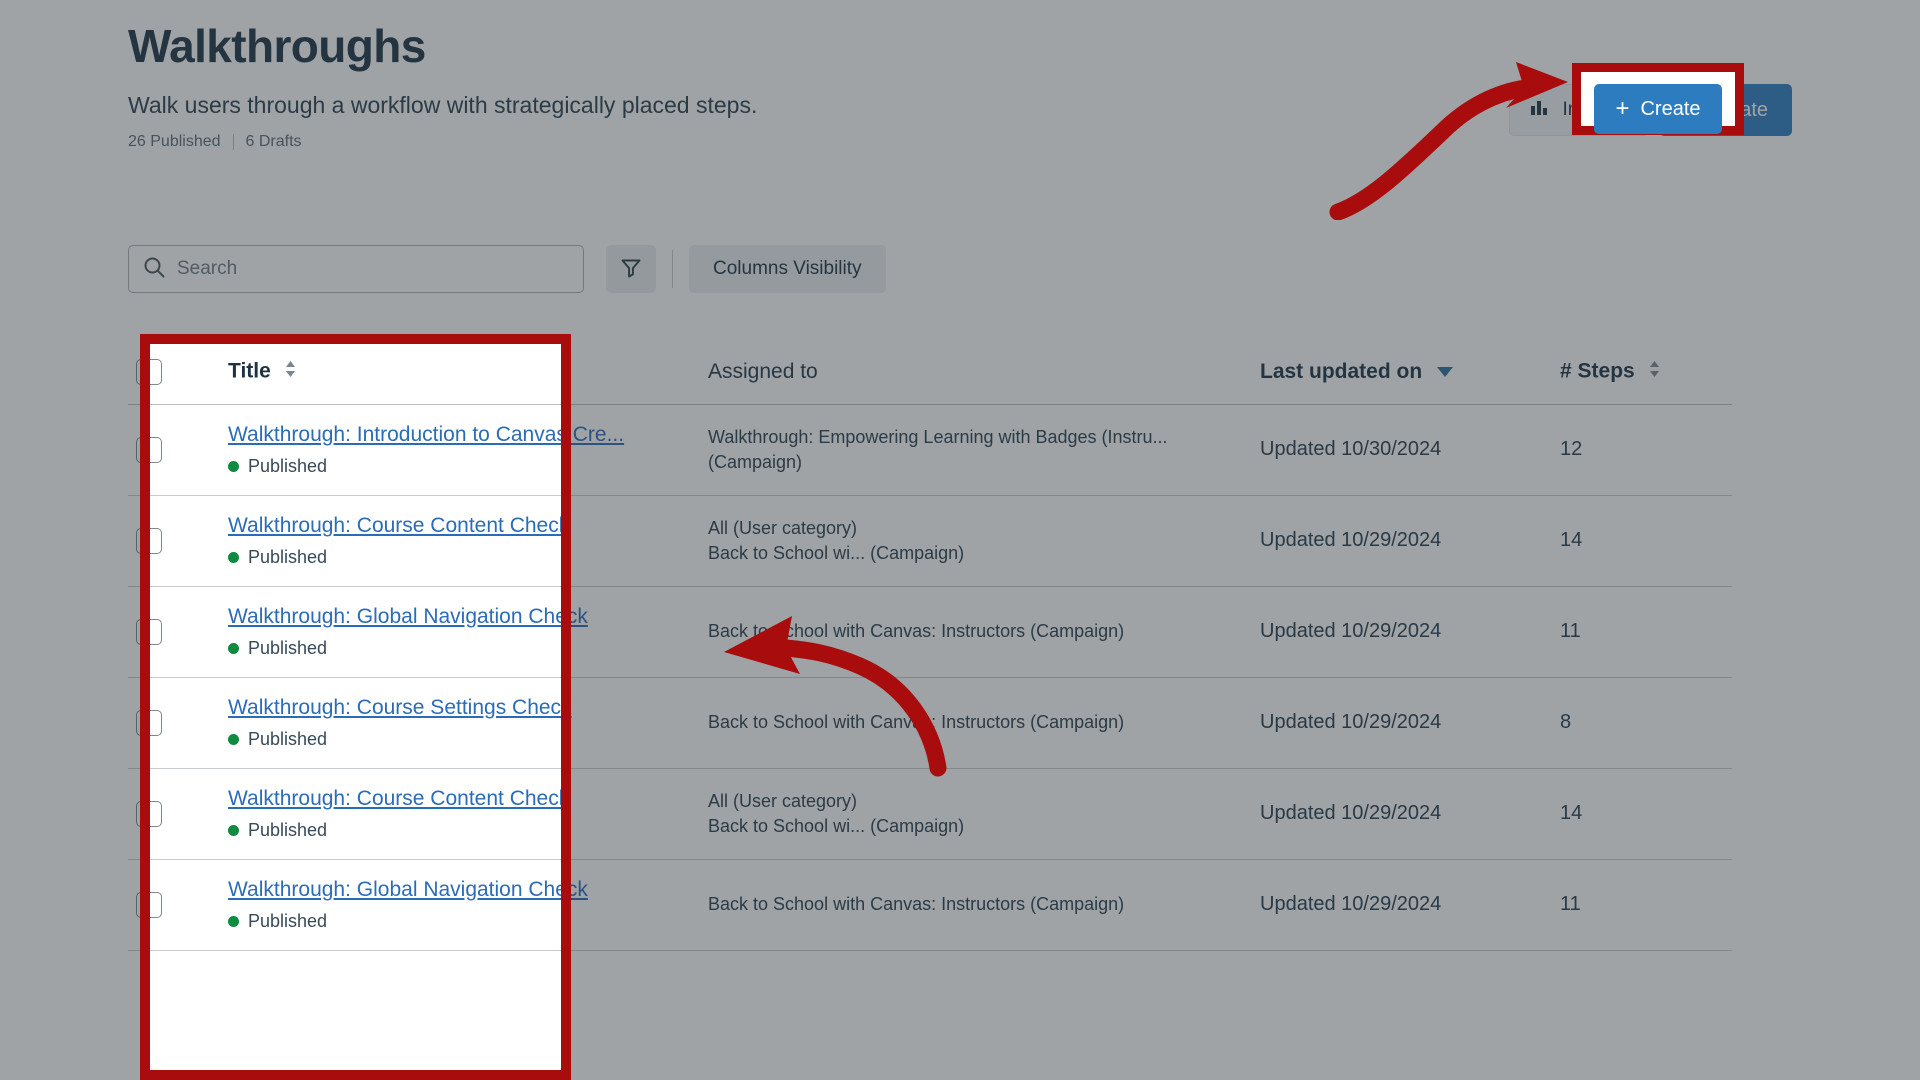 Image resolution: width=1920 pixels, height=1080 pixels. I want to click on column-header-steps: # Steps, so click(1646, 372).